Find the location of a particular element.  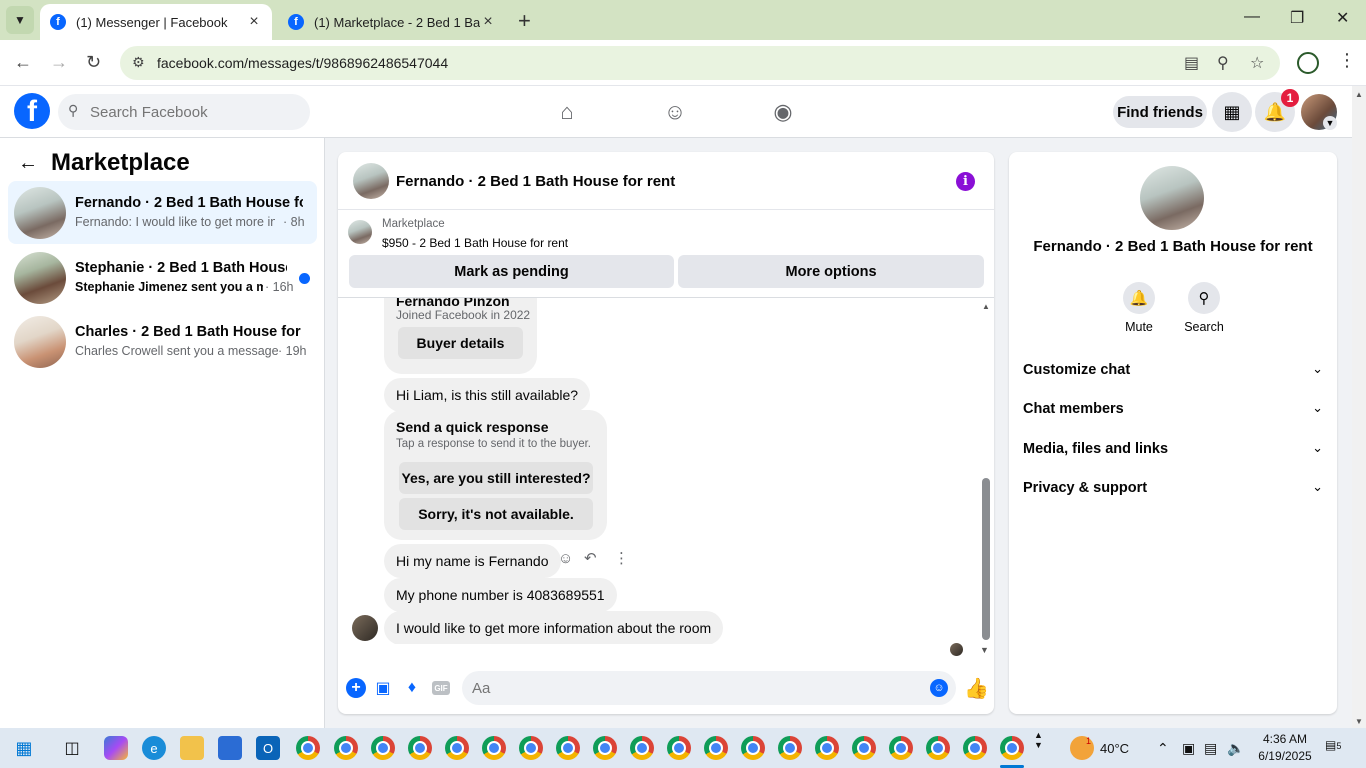

outlook-icon: O is located at coordinates (268, 748).